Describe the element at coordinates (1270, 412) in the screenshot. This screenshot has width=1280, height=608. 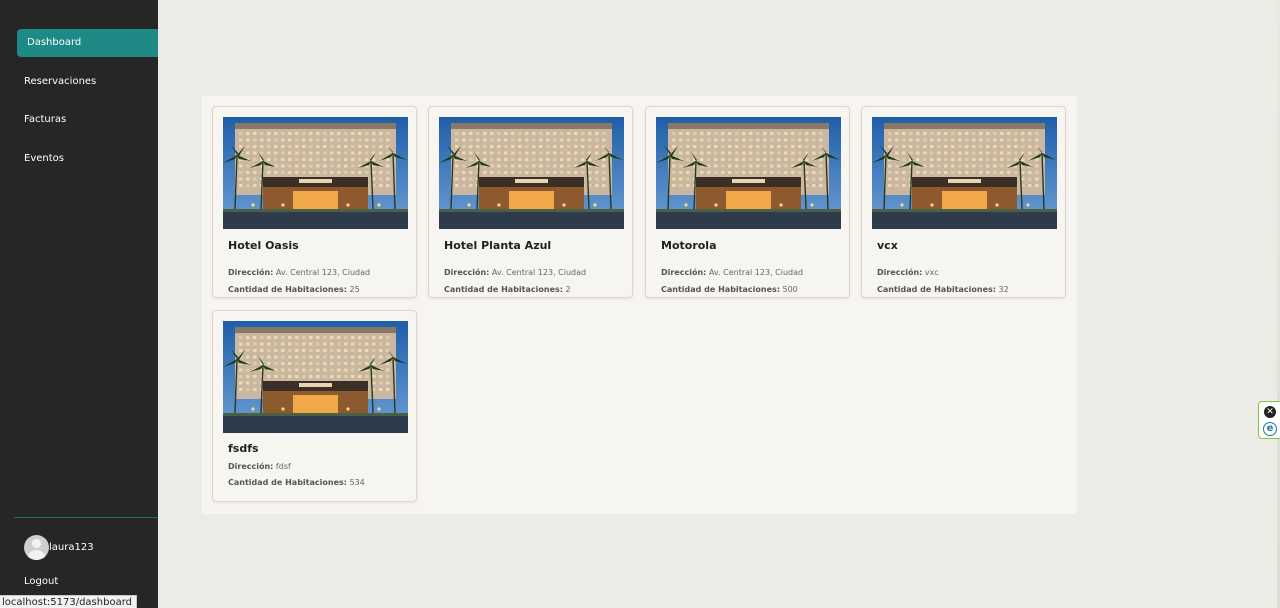
I see `close-icon: ✕` at that location.